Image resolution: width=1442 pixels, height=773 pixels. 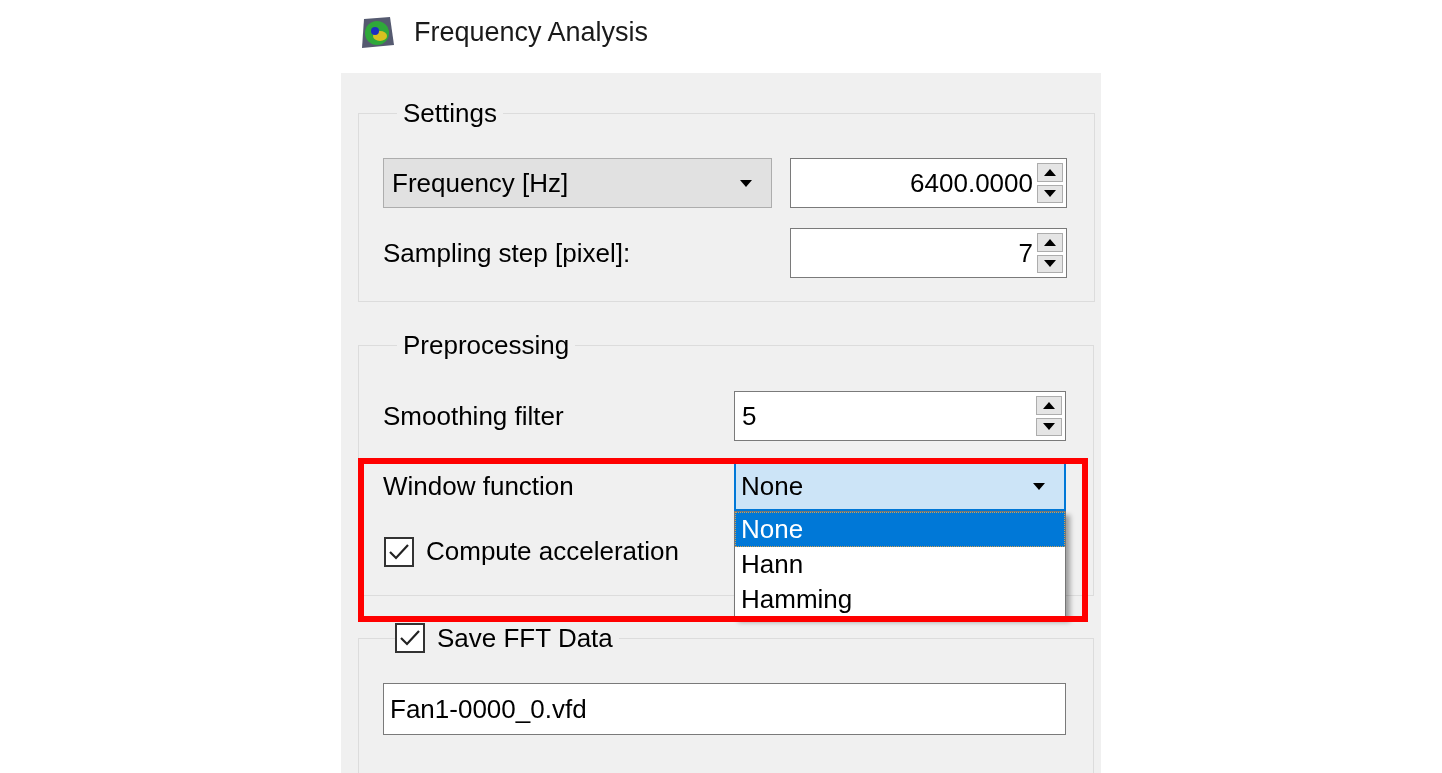 I want to click on group-title: Preprocessing, so click(x=486, y=345).